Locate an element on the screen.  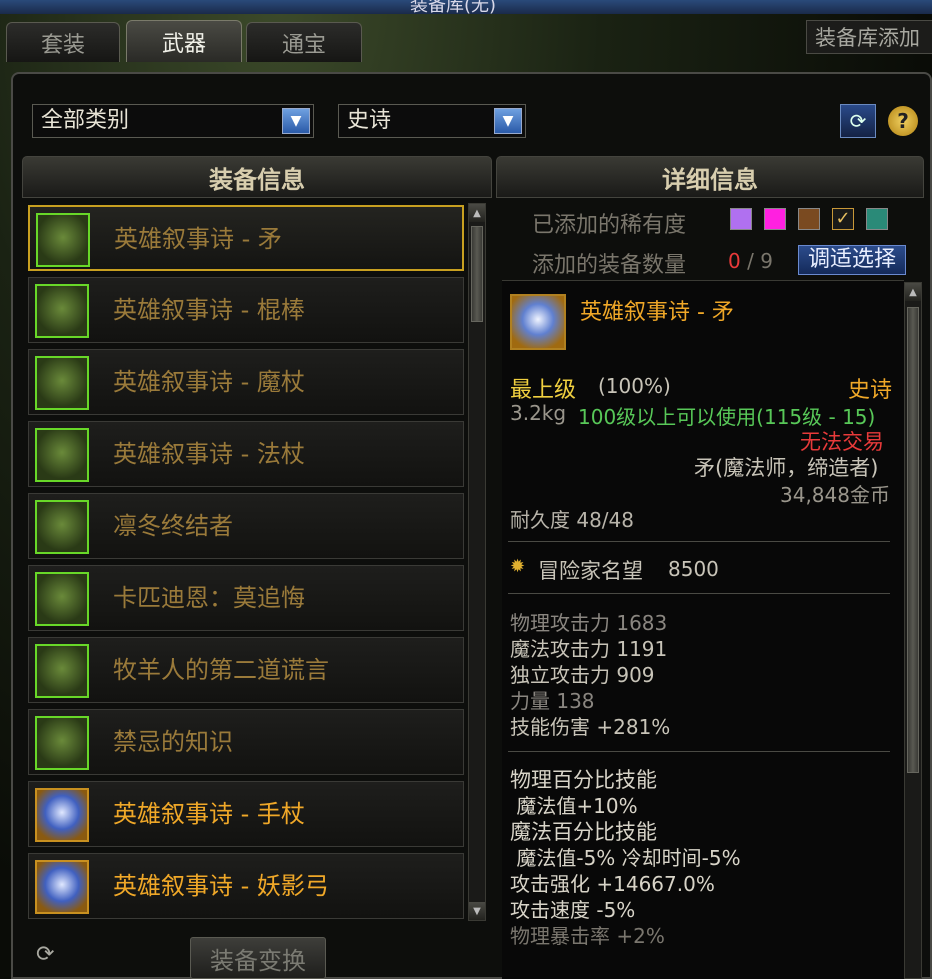
rarity-swatch-checked: ✓ is located at coordinates (843, 219).